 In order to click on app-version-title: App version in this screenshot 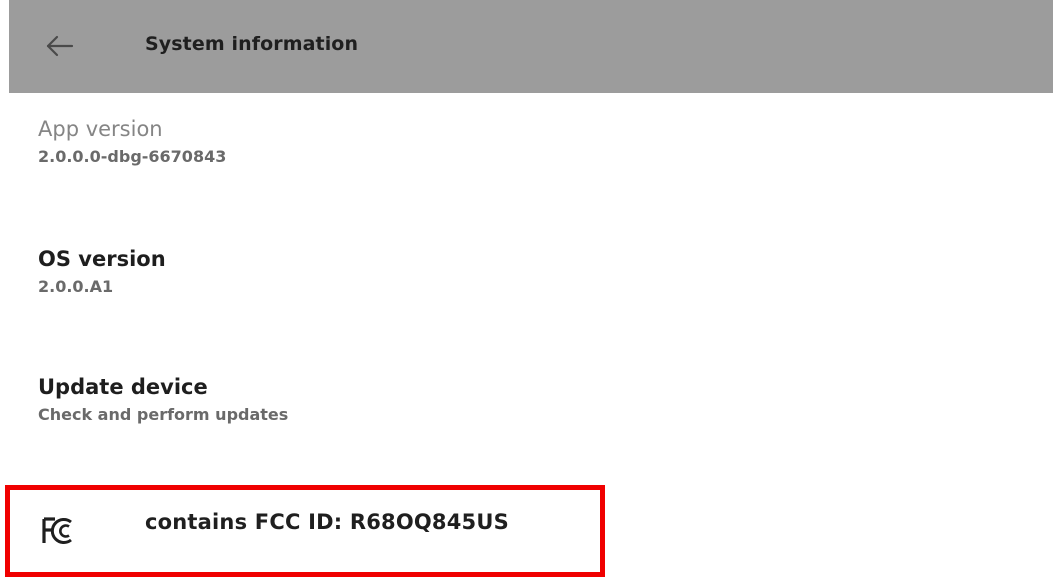, I will do `click(100, 129)`.